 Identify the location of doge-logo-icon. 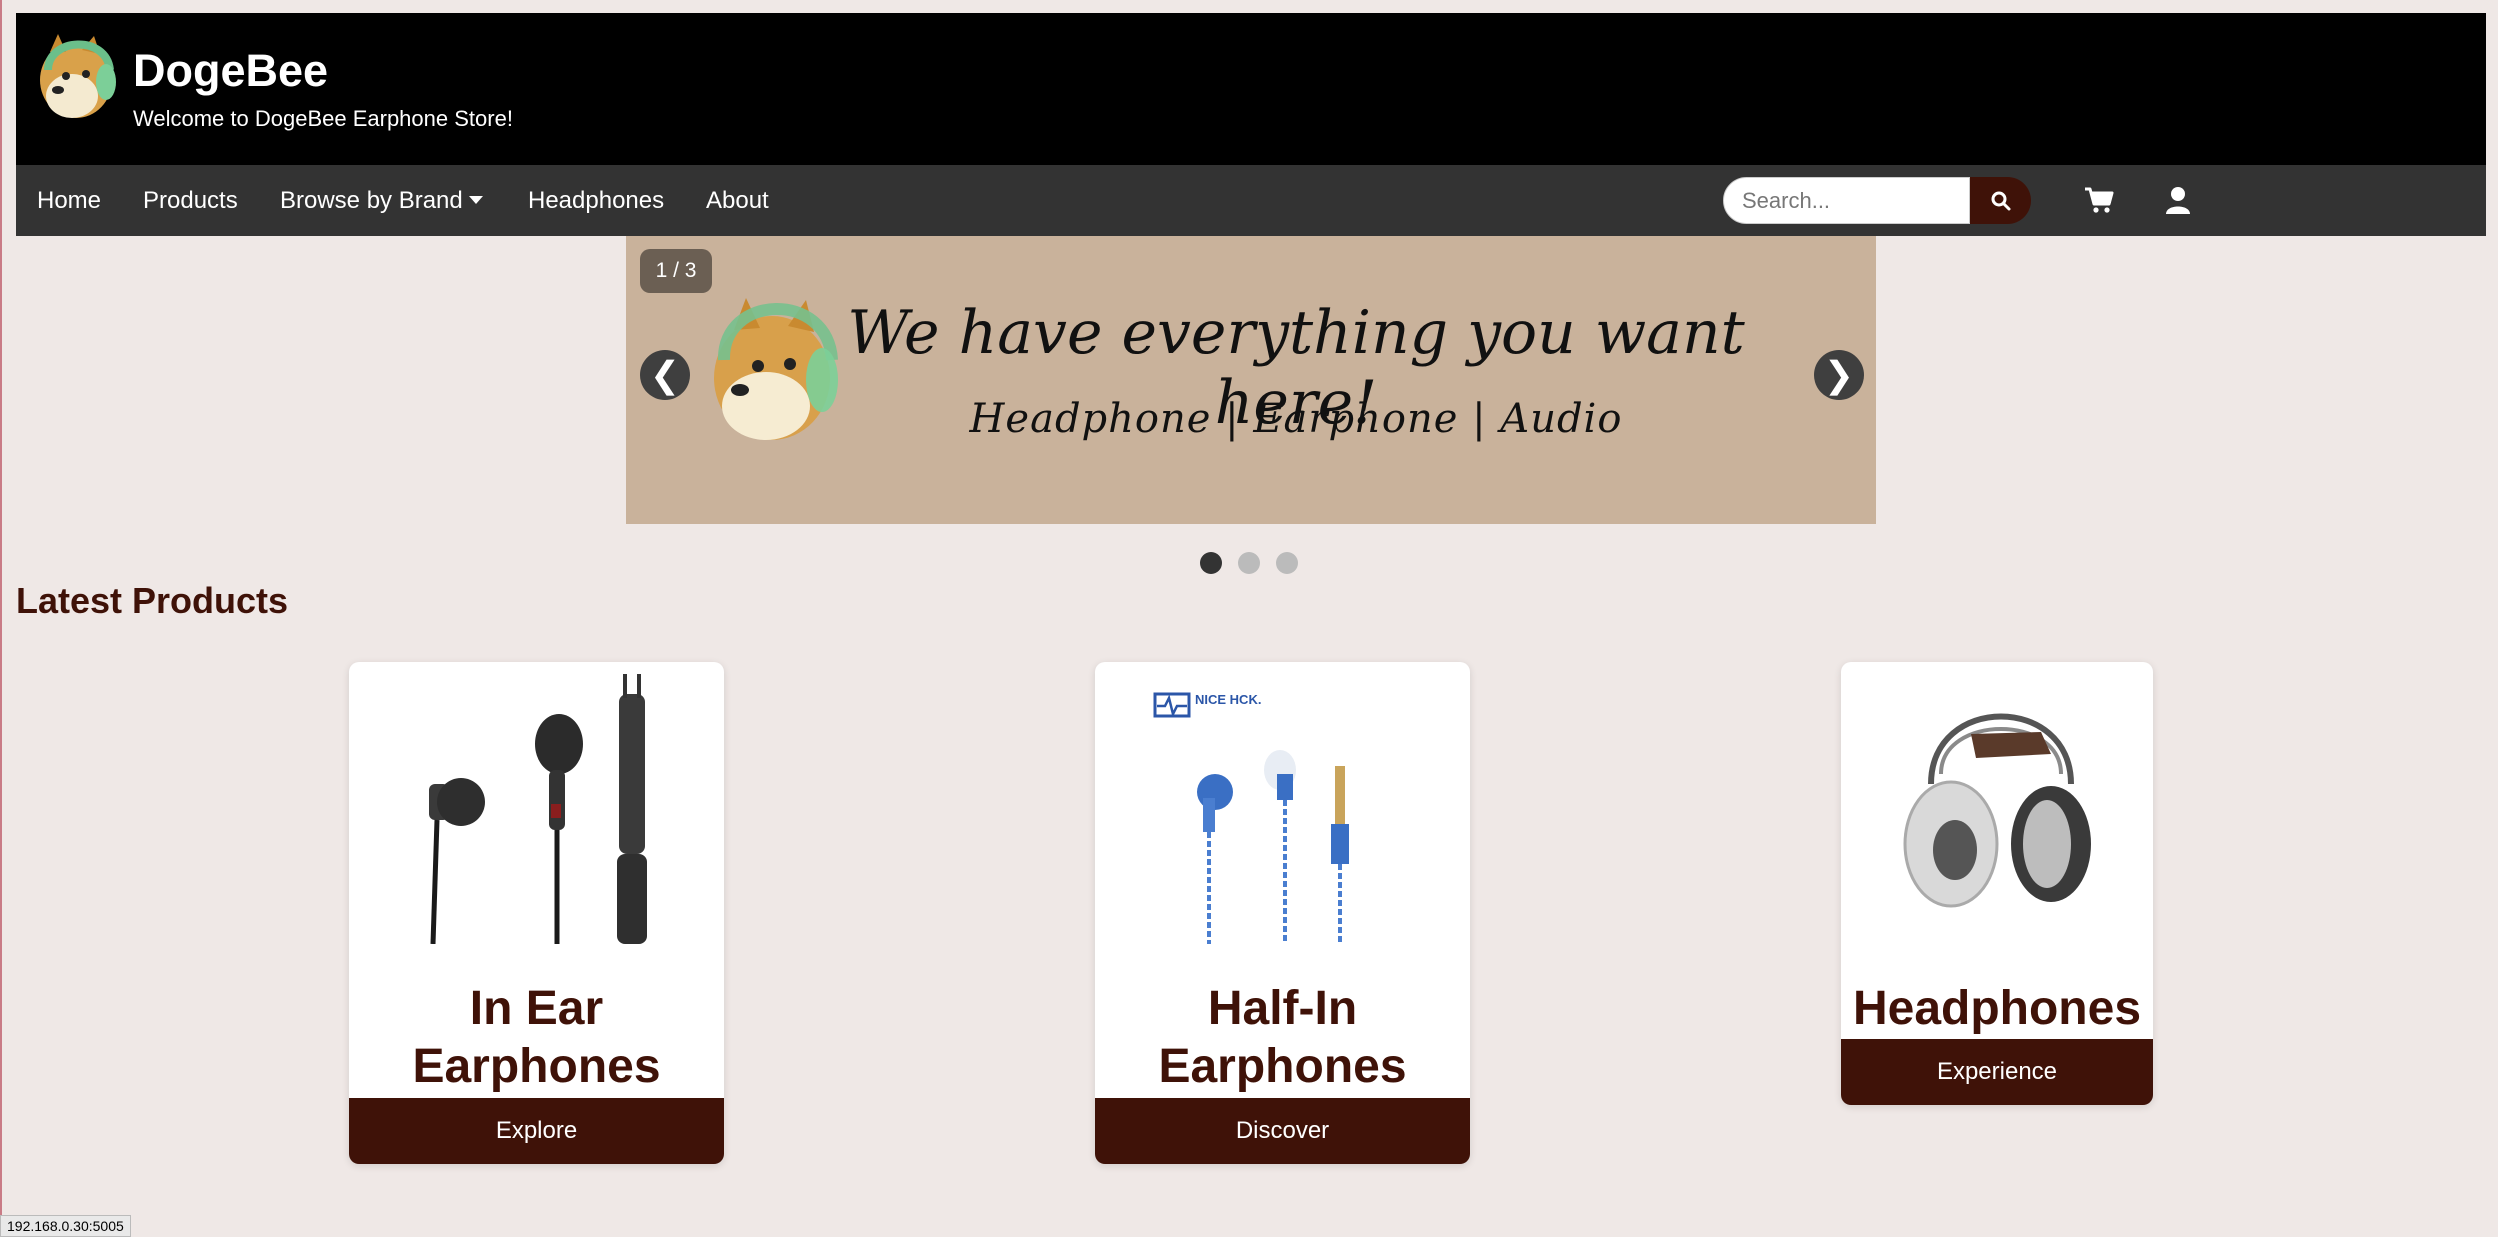
(78, 76).